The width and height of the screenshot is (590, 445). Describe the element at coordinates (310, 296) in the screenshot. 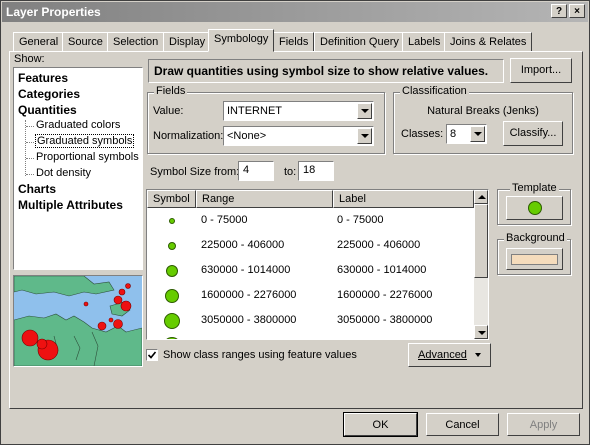

I see `table-row: 1600000 - 2276000 1600000 - 2276000` at that location.